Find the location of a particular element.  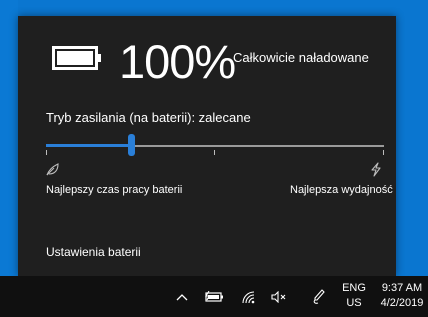

leaf-icon is located at coordinates (52, 169).